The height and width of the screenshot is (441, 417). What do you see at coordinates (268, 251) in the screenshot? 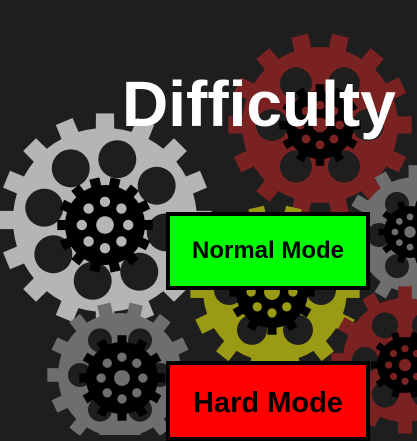
I see `normal-mode-button: Normal Mode` at bounding box center [268, 251].